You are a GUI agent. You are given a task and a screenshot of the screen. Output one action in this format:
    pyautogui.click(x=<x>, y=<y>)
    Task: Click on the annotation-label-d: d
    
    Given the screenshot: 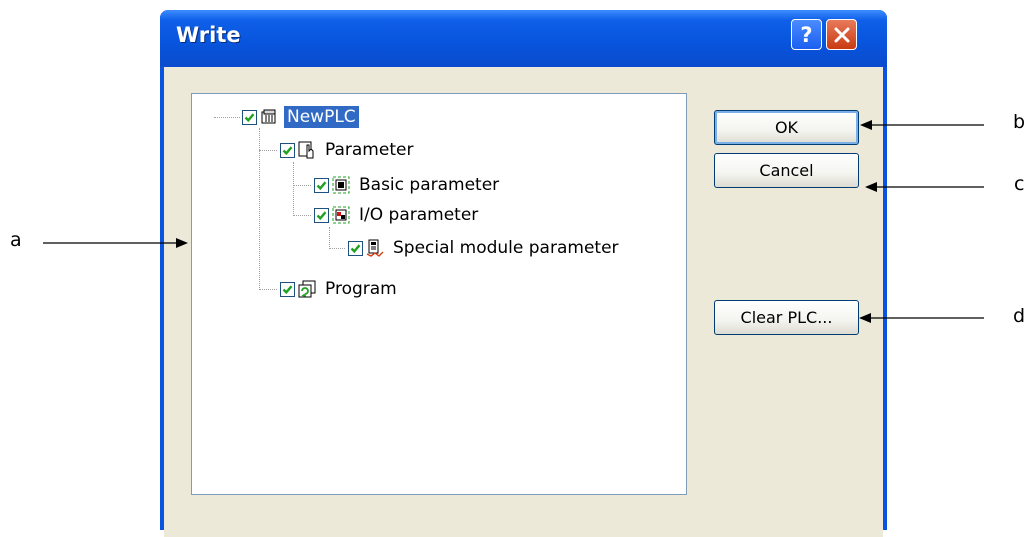 What is the action you would take?
    pyautogui.click(x=1019, y=316)
    